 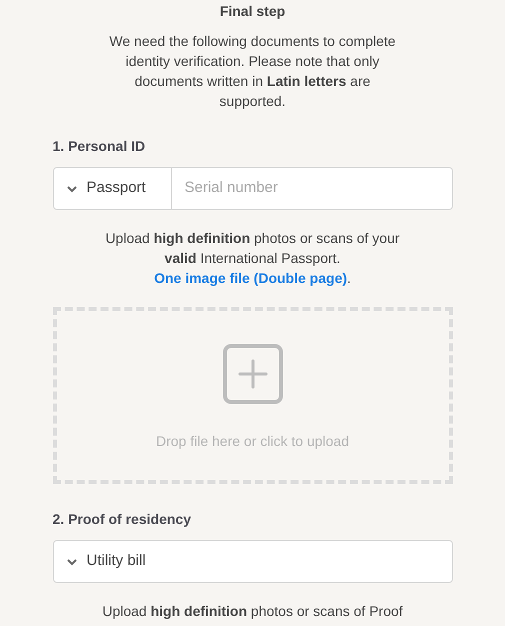 What do you see at coordinates (252, 11) in the screenshot?
I see `page-title: Final step` at bounding box center [252, 11].